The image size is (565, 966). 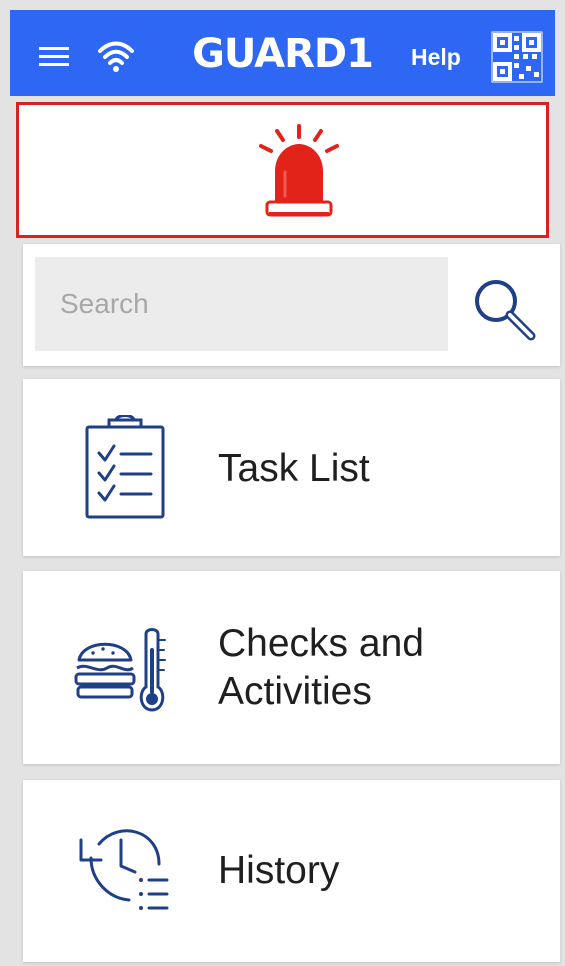 What do you see at coordinates (279, 870) in the screenshot?
I see `history-label: History` at bounding box center [279, 870].